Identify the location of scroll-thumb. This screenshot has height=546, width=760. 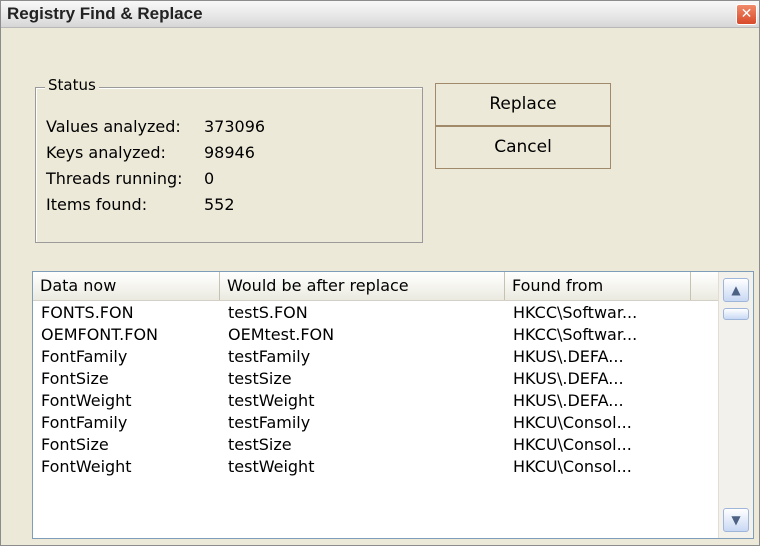
(736, 314).